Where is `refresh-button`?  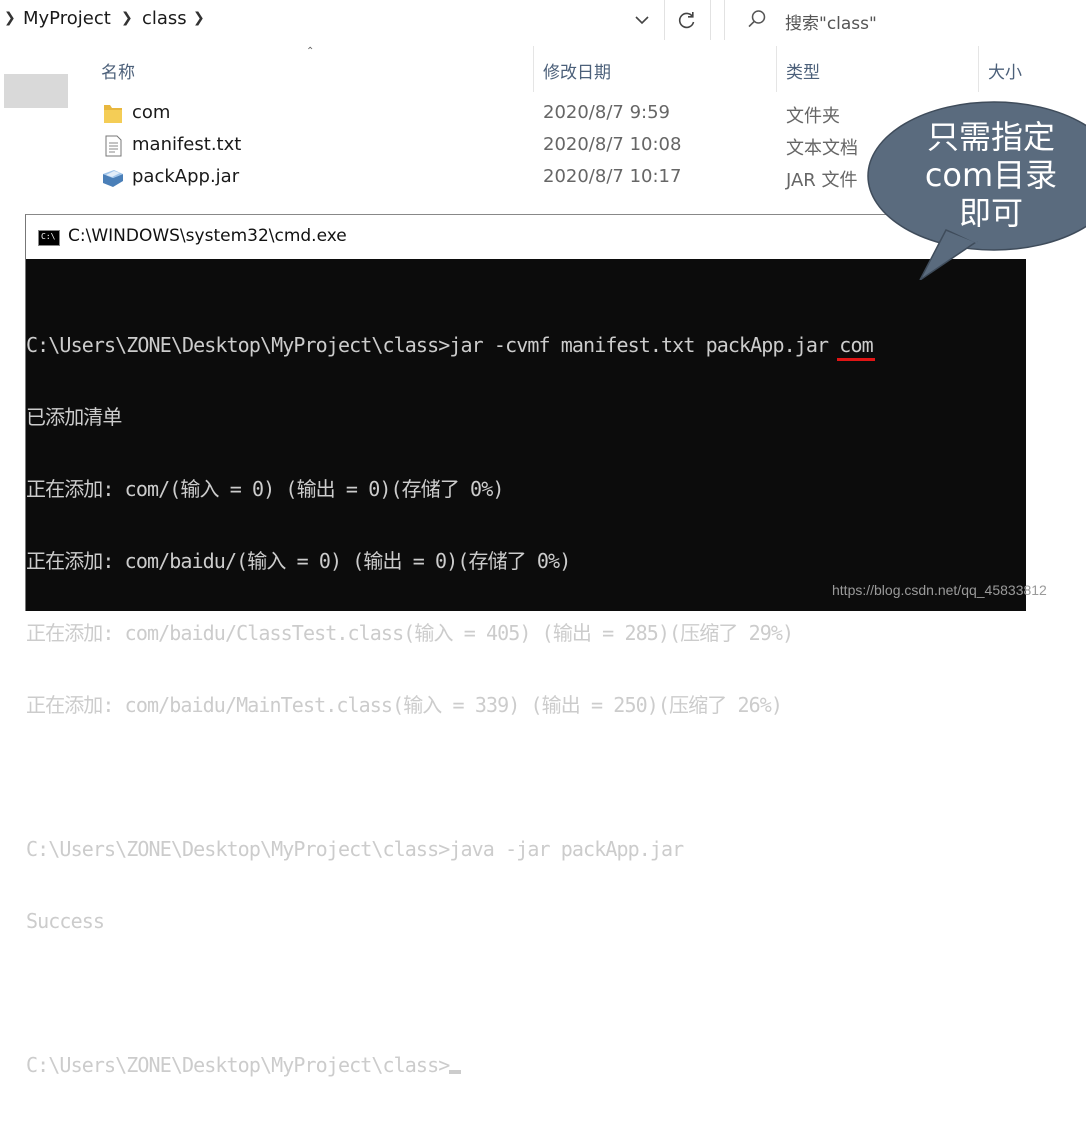
refresh-button is located at coordinates (687, 20).